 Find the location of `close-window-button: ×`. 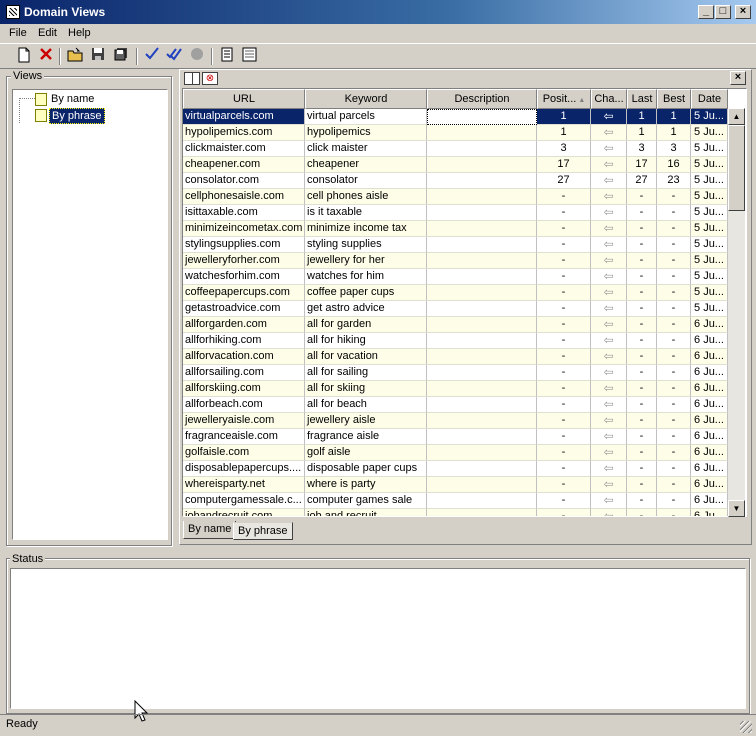

close-window-button: × is located at coordinates (743, 12).